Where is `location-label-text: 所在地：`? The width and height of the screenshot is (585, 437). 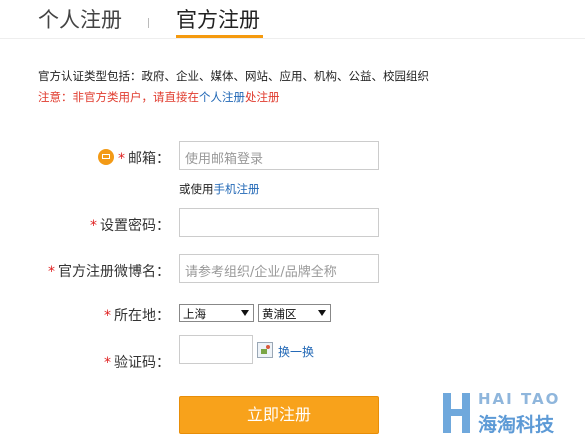 location-label-text: 所在地： is located at coordinates (142, 316).